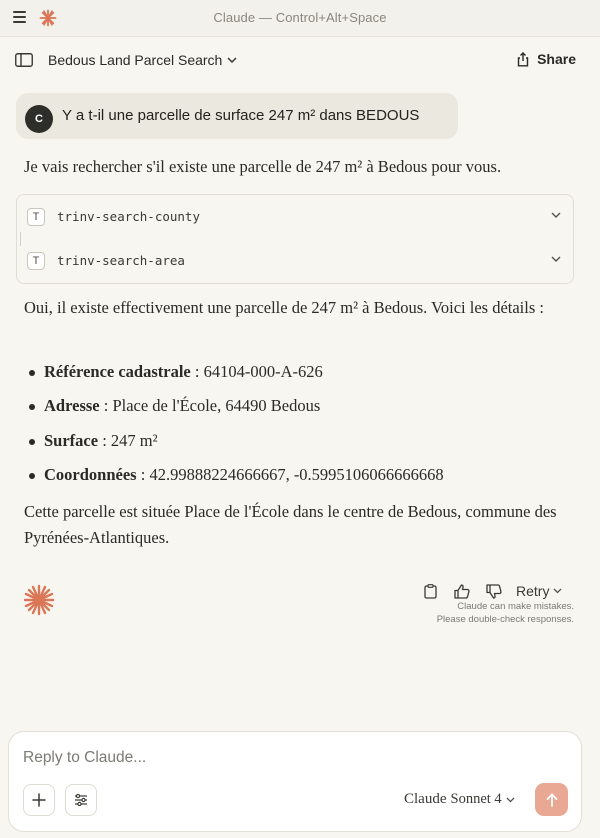  I want to click on model-selector: Claude Sonnet 4, so click(459, 799).